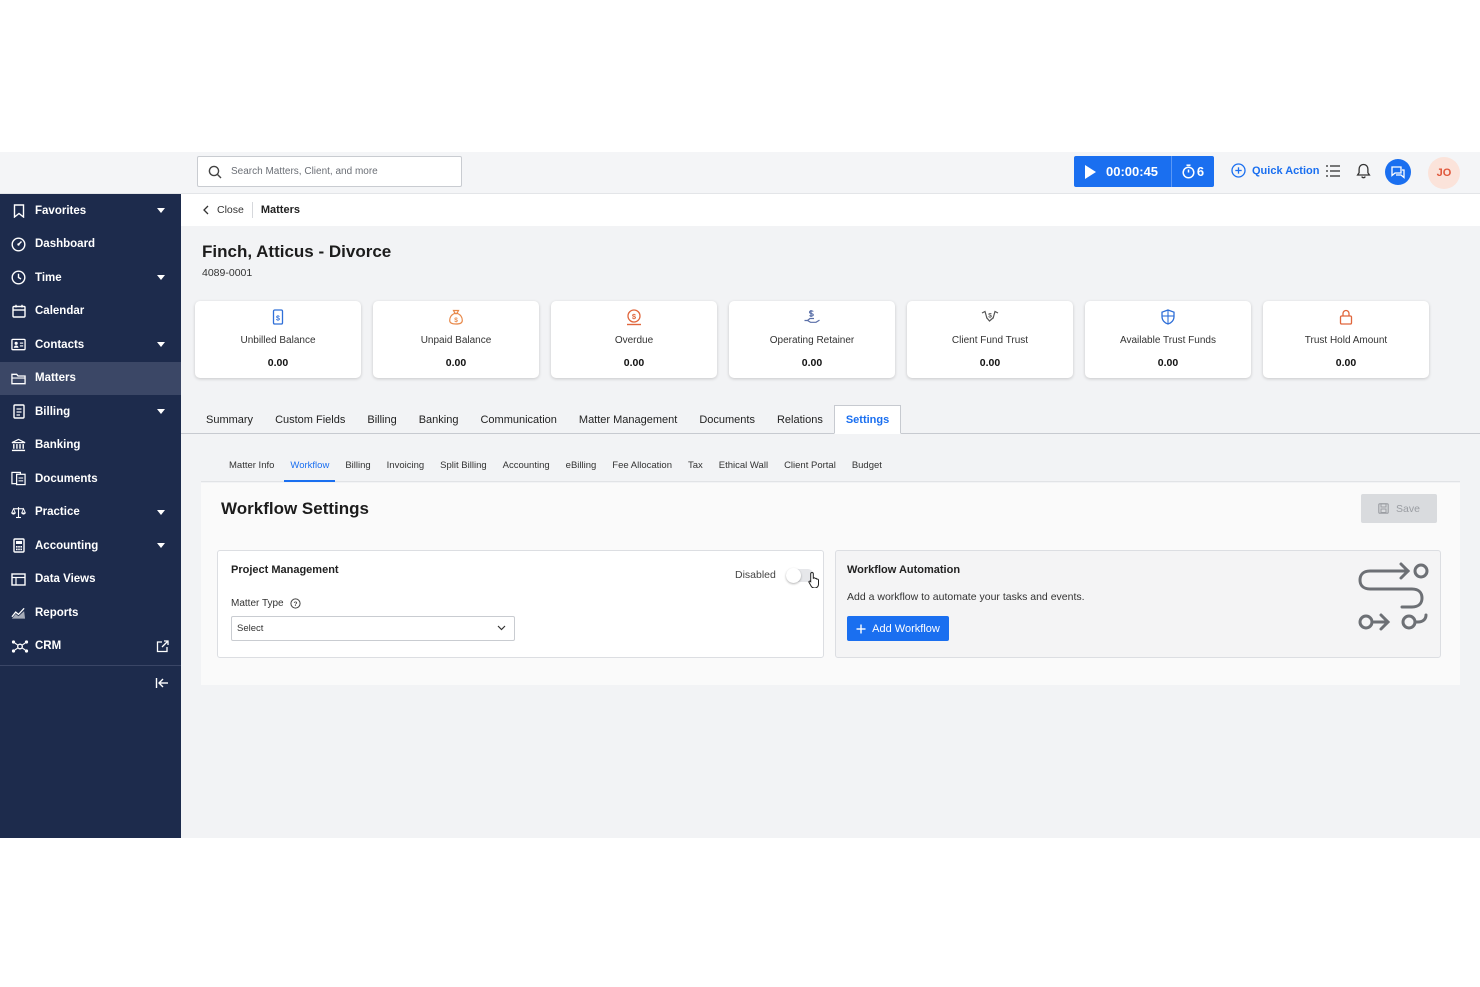 The image size is (1480, 987). I want to click on sidebar-item-favorites: Favorites, so click(90, 211).